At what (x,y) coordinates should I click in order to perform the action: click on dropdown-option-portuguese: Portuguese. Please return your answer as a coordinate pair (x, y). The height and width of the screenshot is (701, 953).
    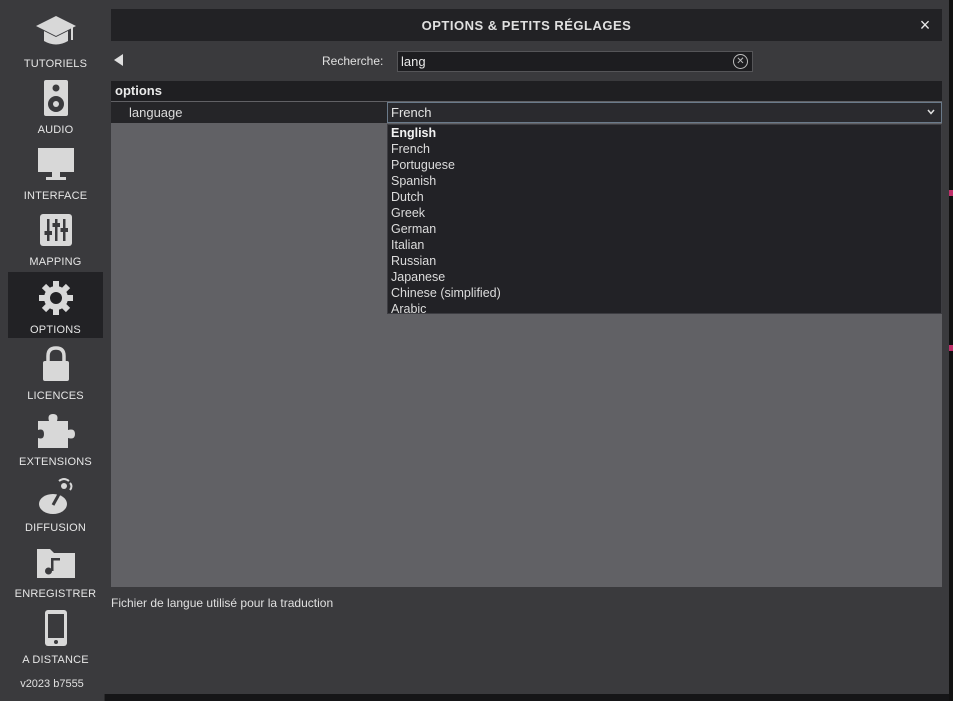
    Looking at the image, I should click on (664, 165).